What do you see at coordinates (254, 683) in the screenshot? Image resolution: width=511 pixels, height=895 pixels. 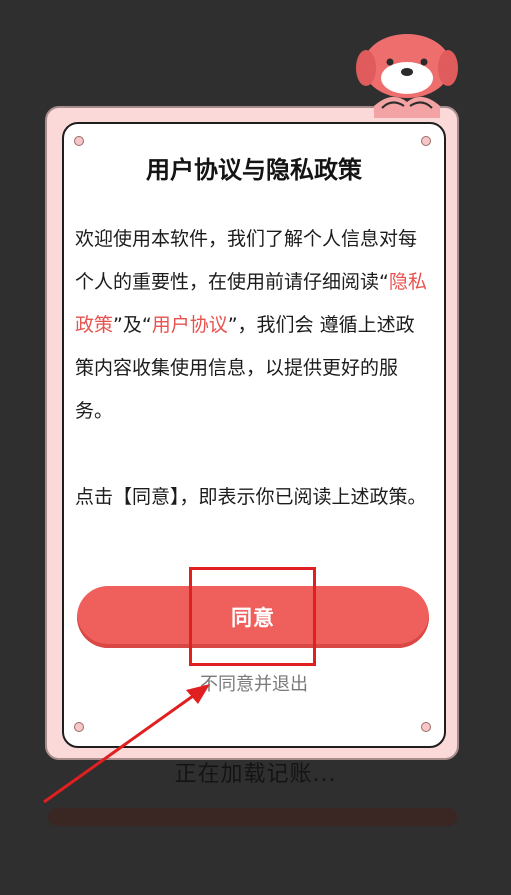 I see `decline-exit-link: 不同意并退出` at bounding box center [254, 683].